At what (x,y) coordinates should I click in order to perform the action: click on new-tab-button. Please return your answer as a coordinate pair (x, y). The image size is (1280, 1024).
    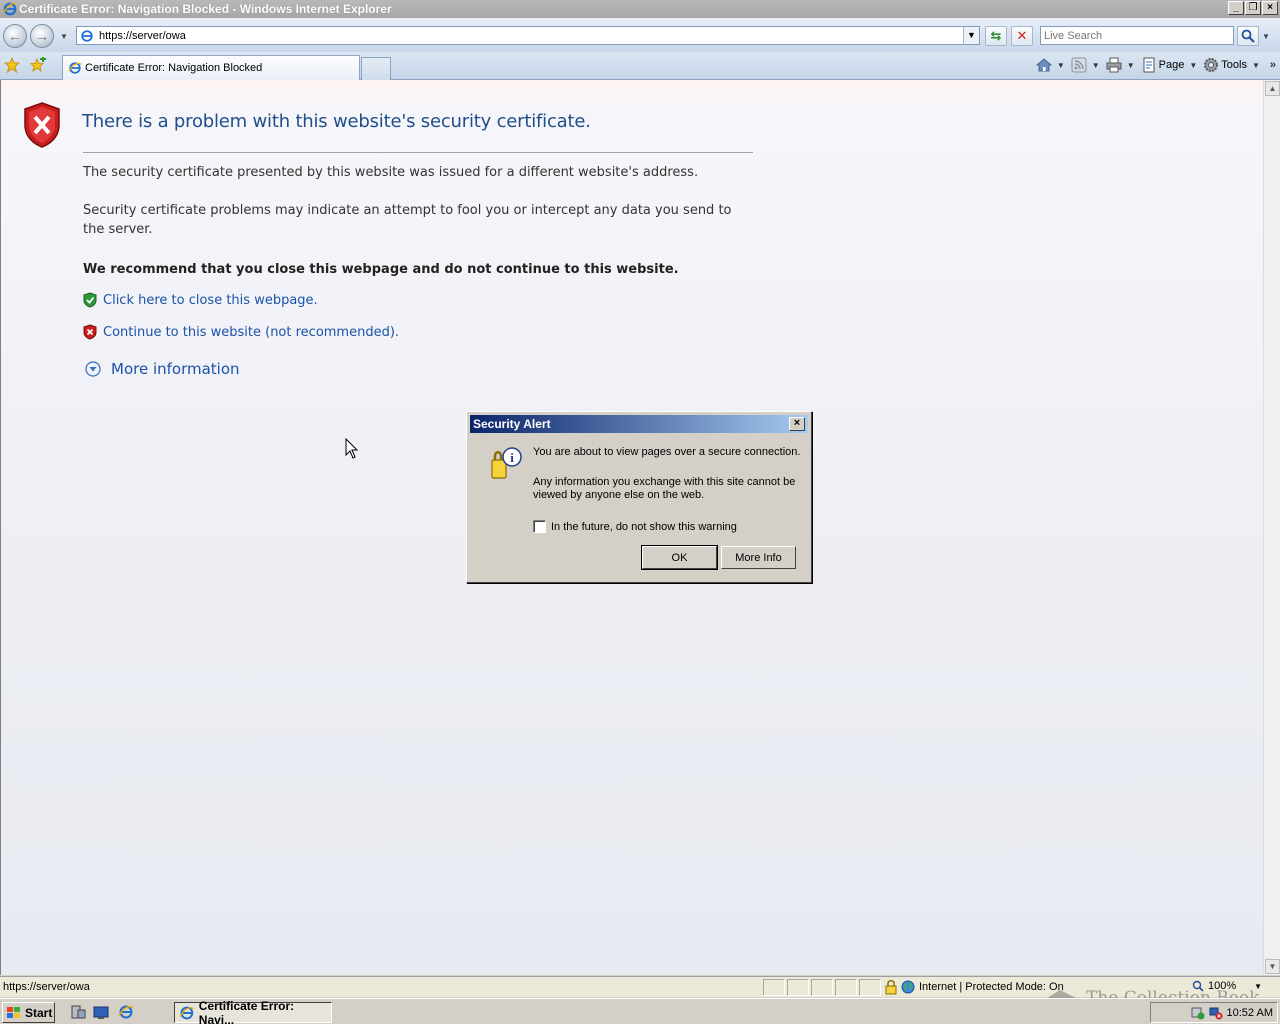
    Looking at the image, I should click on (376, 68).